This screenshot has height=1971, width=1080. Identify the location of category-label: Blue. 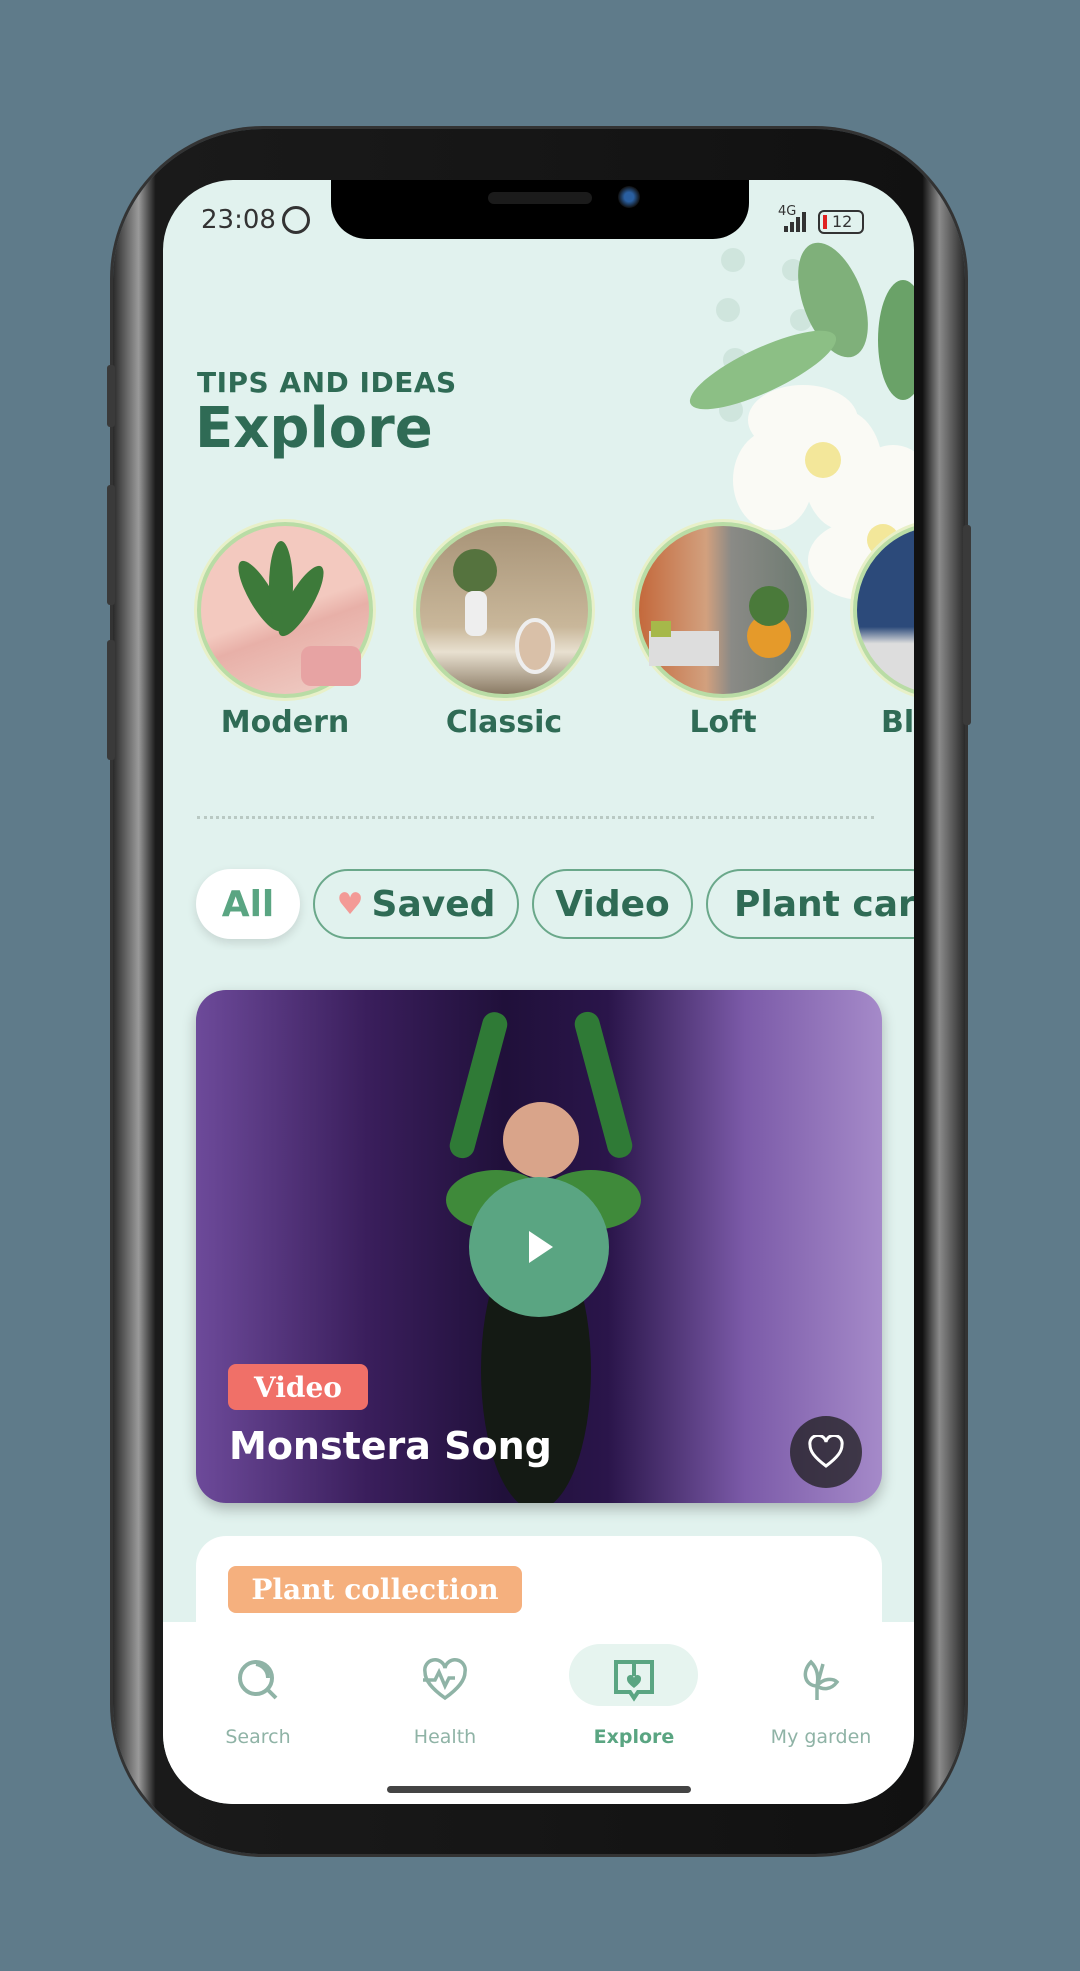
(897, 722).